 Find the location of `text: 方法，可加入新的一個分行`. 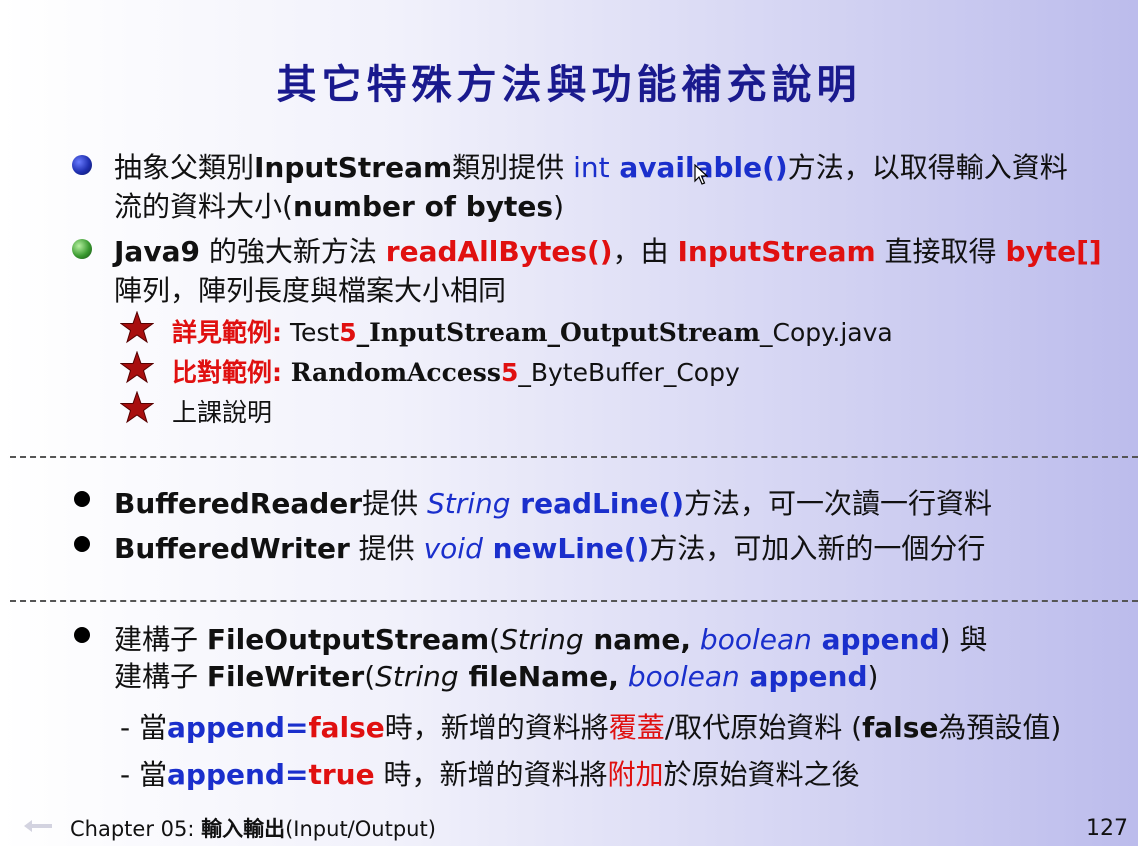

text: 方法，可加入新的一個分行 is located at coordinates (817, 548).